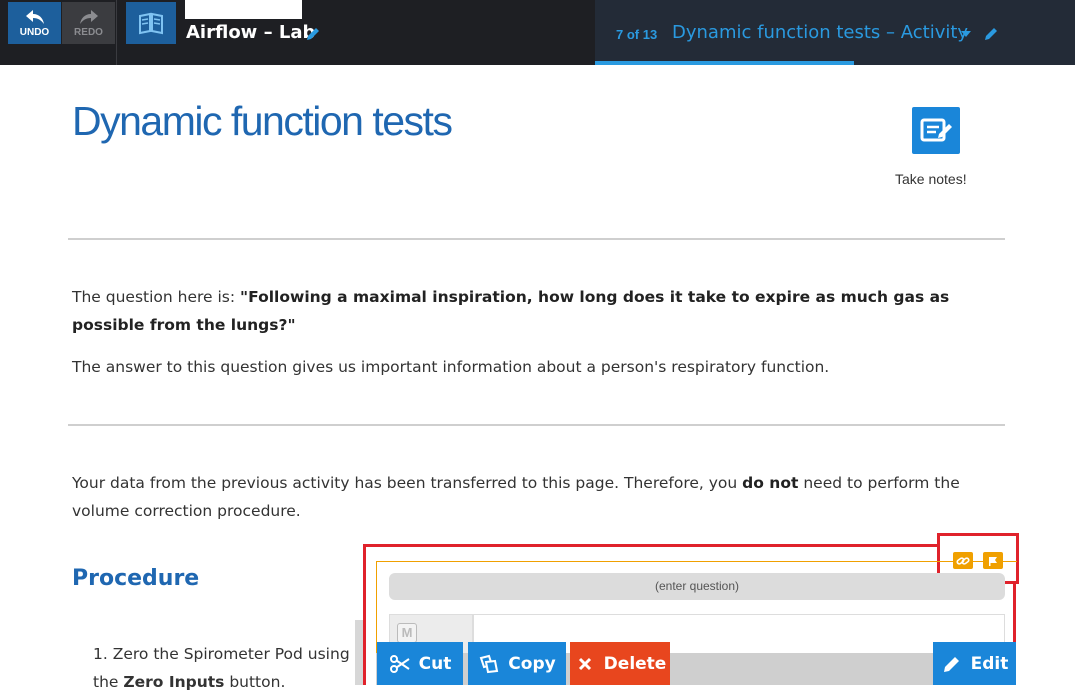  I want to click on pencil-icon, so click(951, 664).